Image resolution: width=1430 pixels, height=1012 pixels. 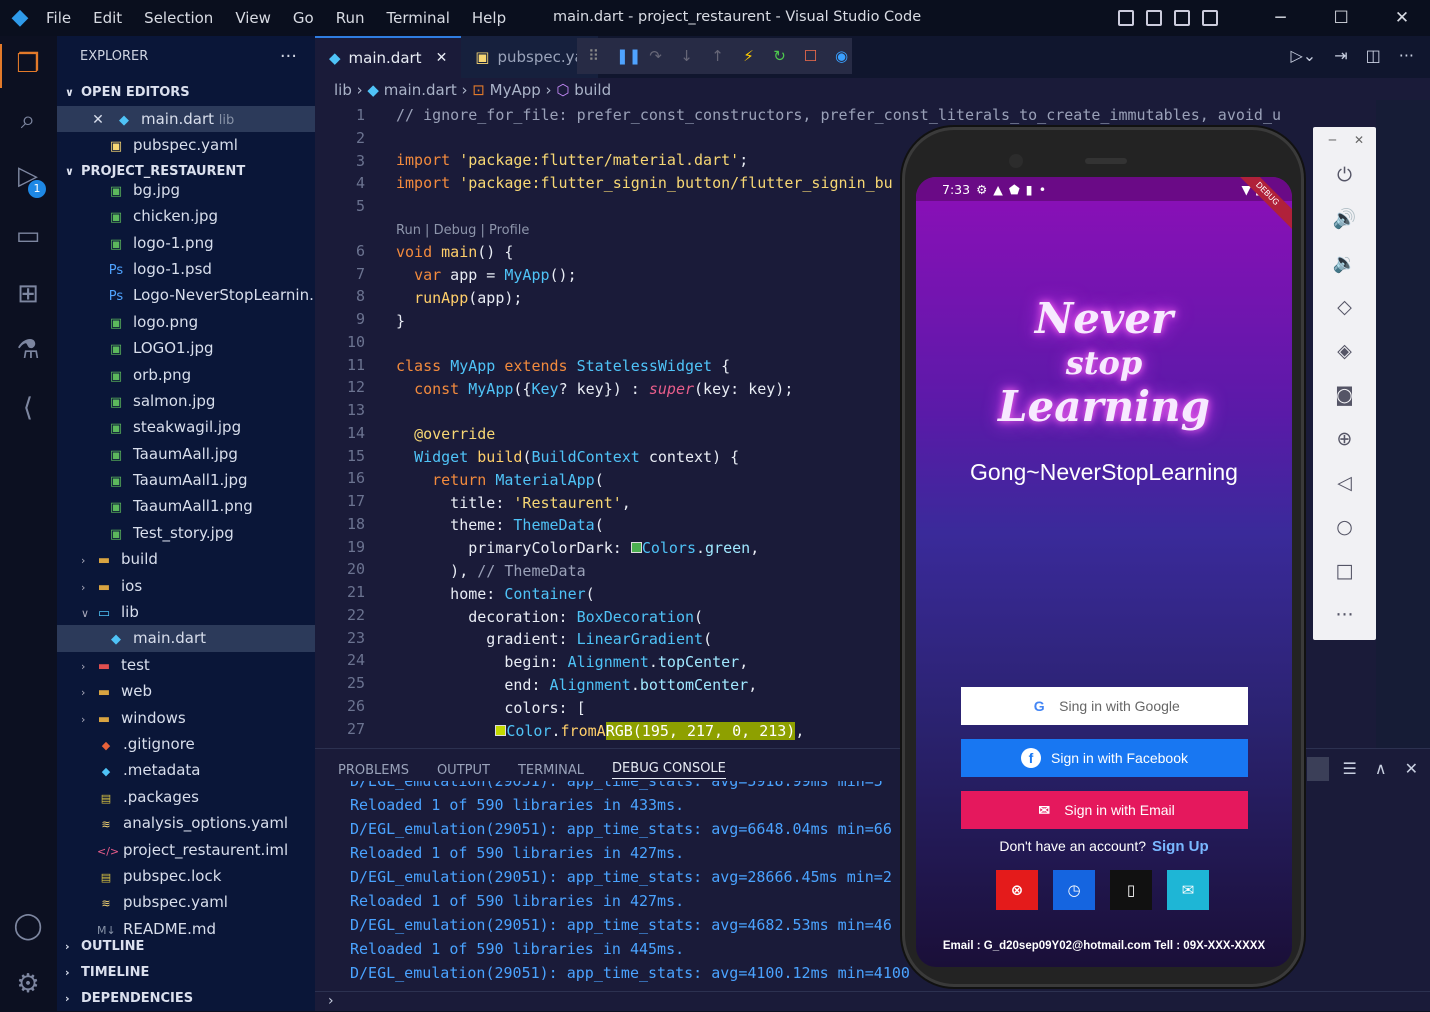 I want to click on file-item: ▣ Test_story.jpg, so click(x=186, y=533).